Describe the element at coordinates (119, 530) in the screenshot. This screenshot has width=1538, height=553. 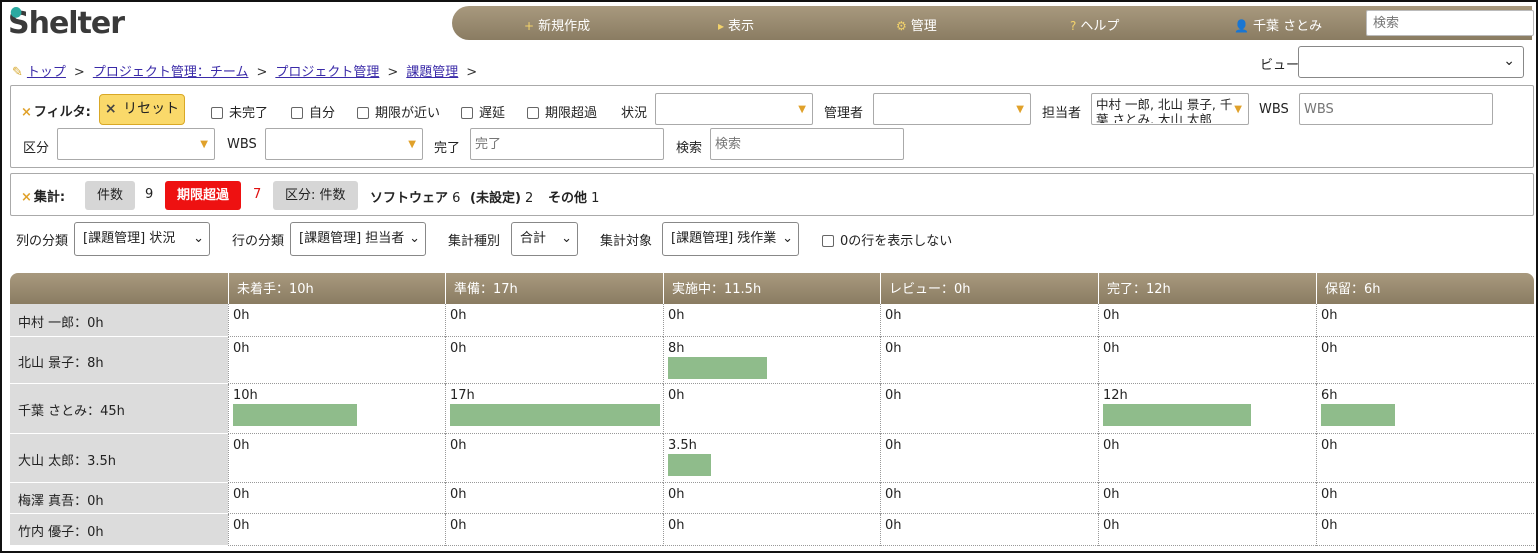
I see `row-header: 竹内 優子：0h` at that location.